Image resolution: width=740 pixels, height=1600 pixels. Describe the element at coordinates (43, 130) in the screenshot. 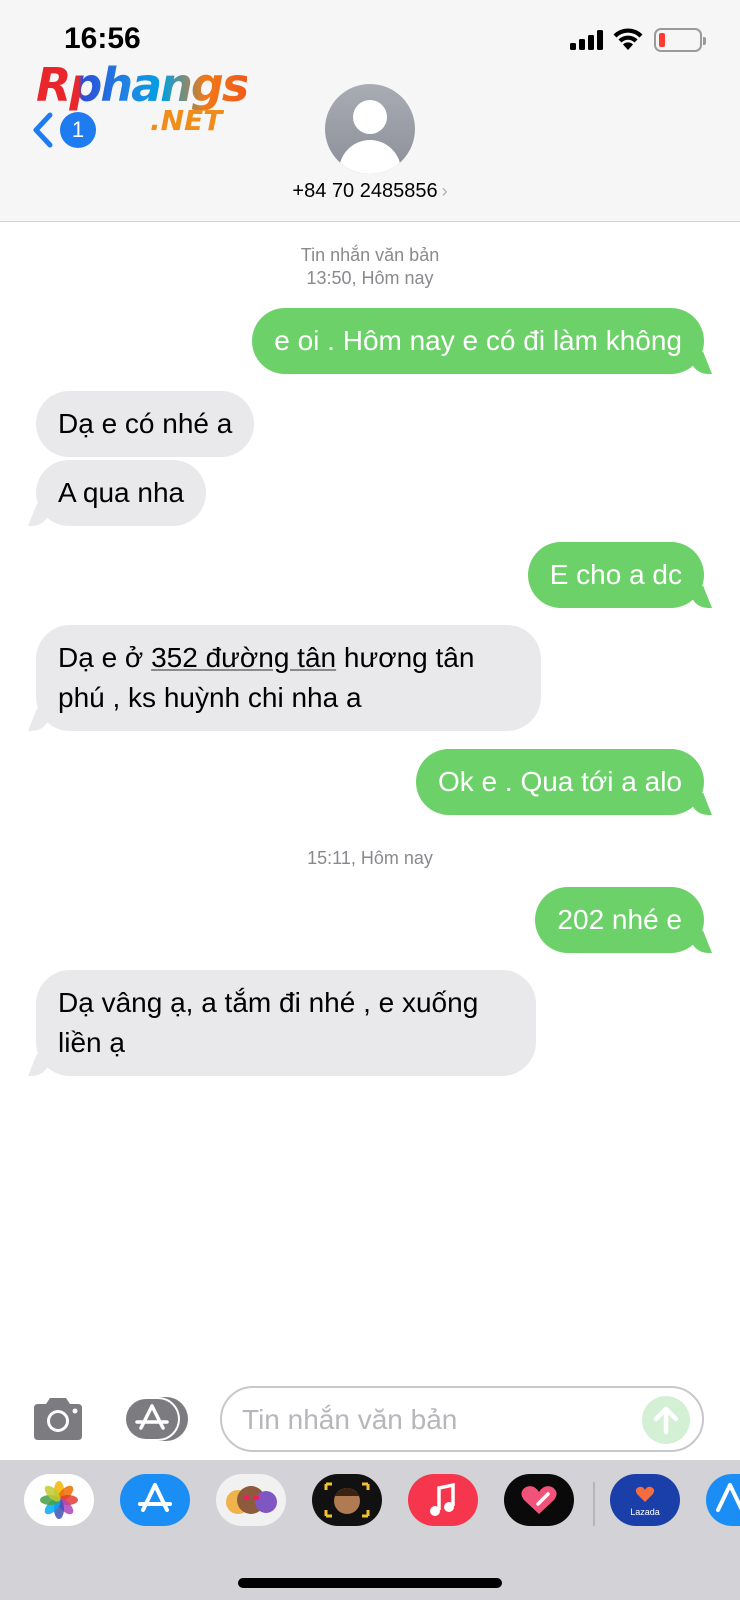

I see `chevron-left-icon` at that location.